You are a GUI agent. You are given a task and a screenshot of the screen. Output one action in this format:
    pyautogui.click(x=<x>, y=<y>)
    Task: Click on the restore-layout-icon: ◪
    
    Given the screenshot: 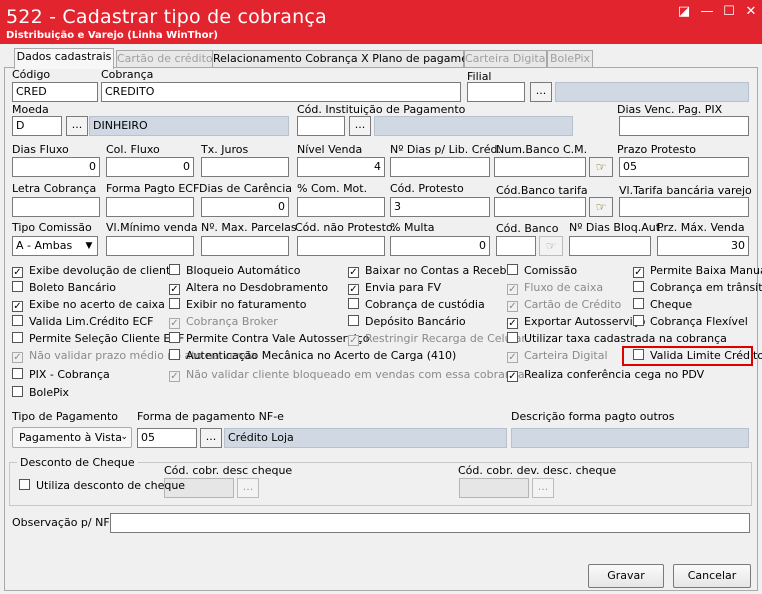 What is the action you would take?
    pyautogui.click(x=684, y=12)
    